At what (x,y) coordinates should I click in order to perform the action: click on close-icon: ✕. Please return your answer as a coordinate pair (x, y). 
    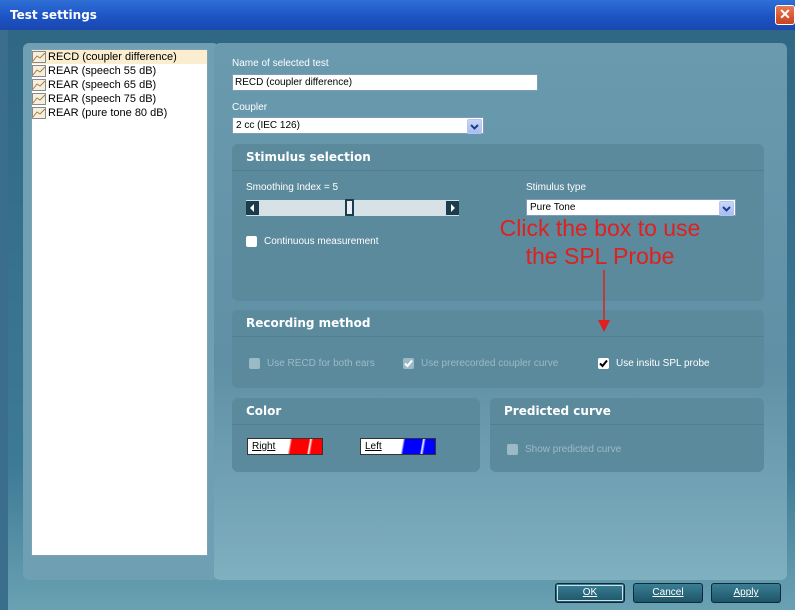
    Looking at the image, I should click on (785, 15).